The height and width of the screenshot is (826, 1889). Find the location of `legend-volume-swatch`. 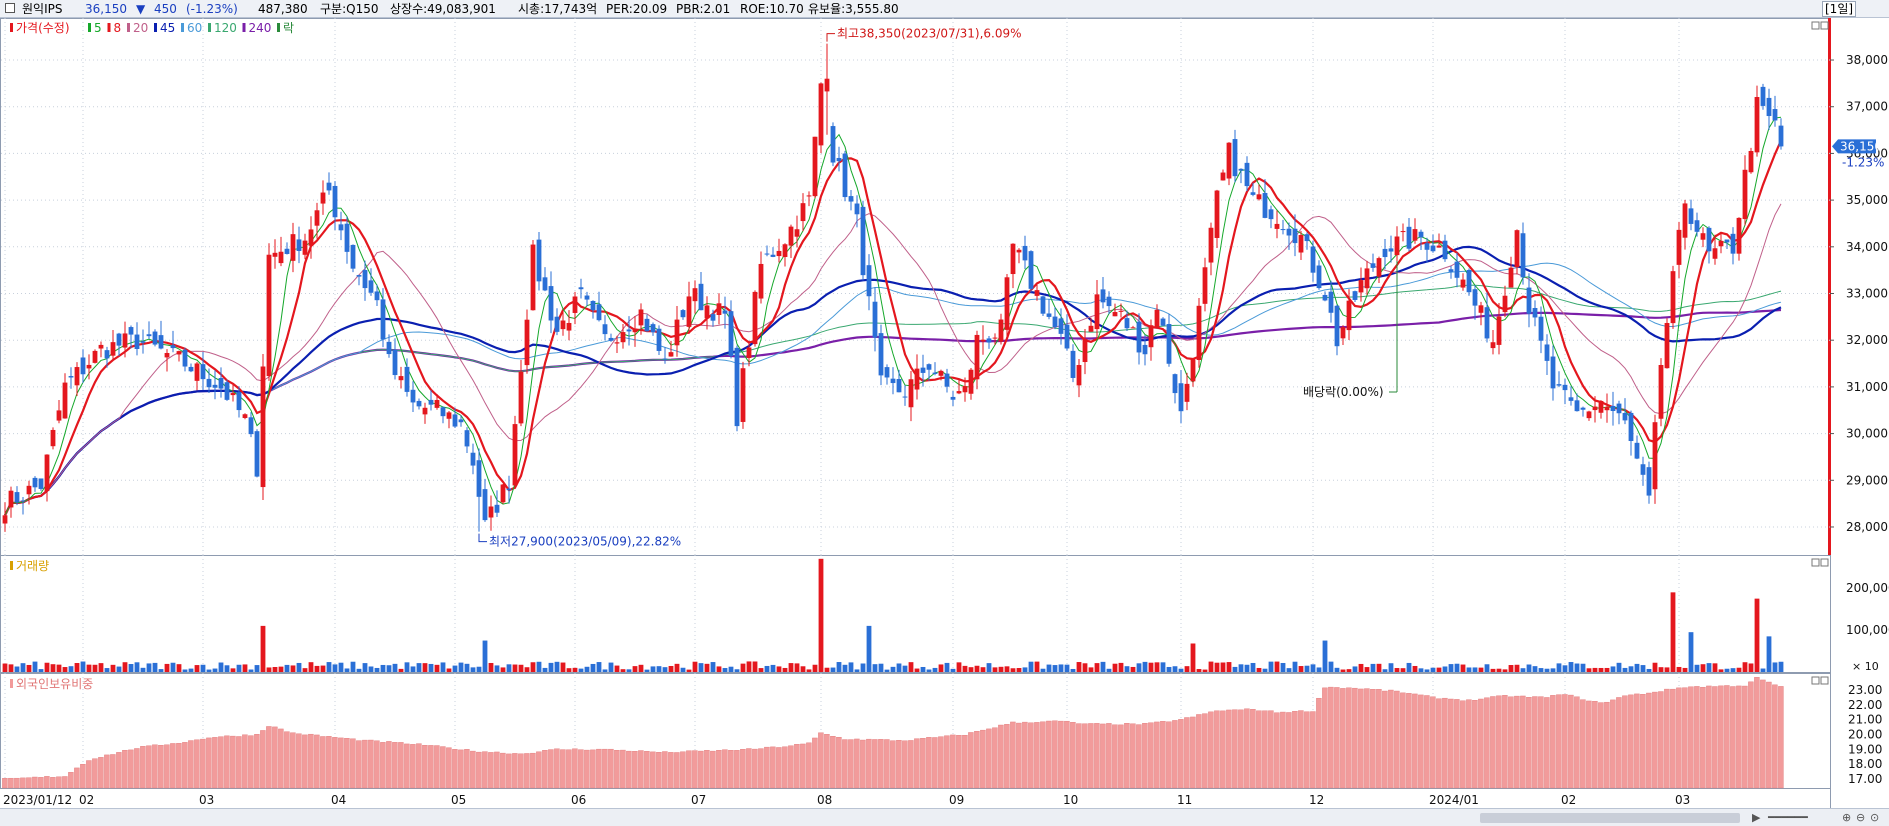

legend-volume-swatch is located at coordinates (11, 565).